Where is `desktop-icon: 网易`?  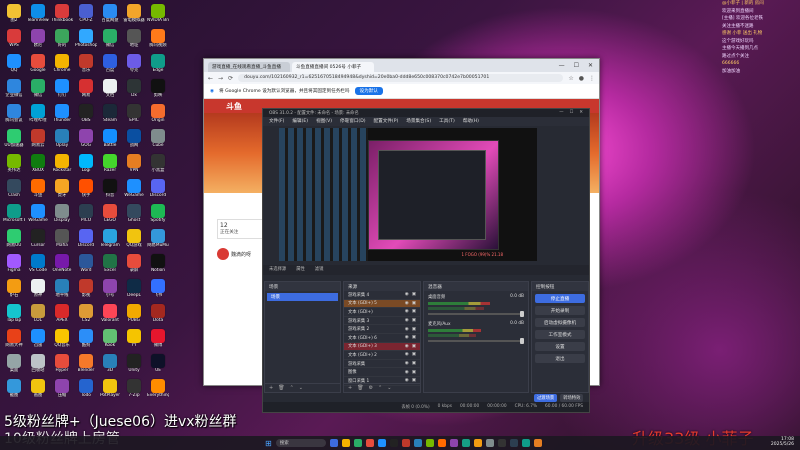 desktop-icon: 网易 is located at coordinates (86, 92).